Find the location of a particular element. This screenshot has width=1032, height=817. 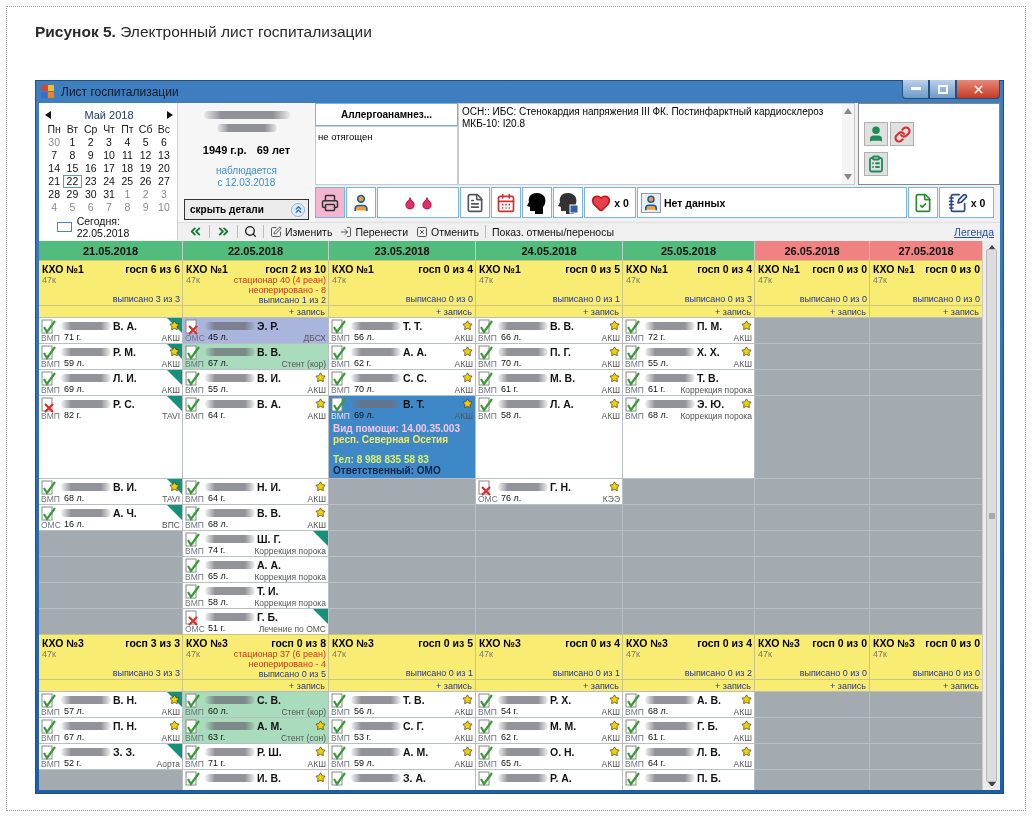

patient-card: Л. И. ВМП 69 л. АКШ is located at coordinates (110, 382).